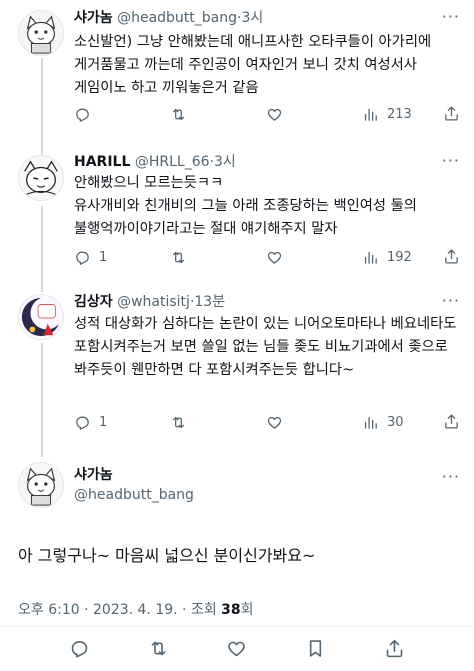 The width and height of the screenshot is (474, 671). I want to click on post-datetime: 오후 6:10 · 2023. 4. 19. · 조회, so click(120, 610).